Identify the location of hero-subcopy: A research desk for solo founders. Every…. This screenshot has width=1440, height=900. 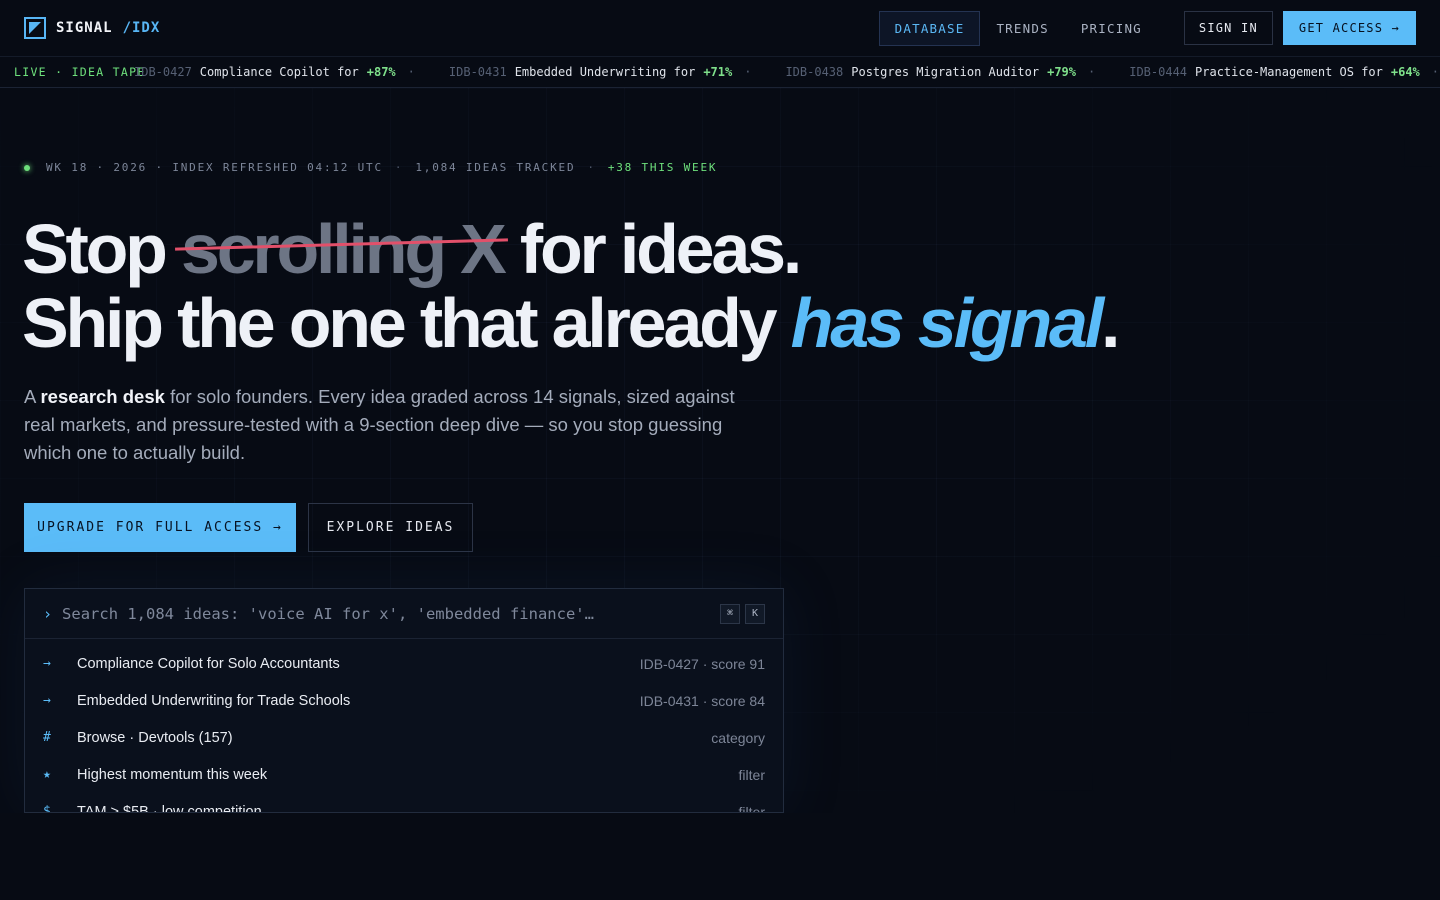
(394, 425).